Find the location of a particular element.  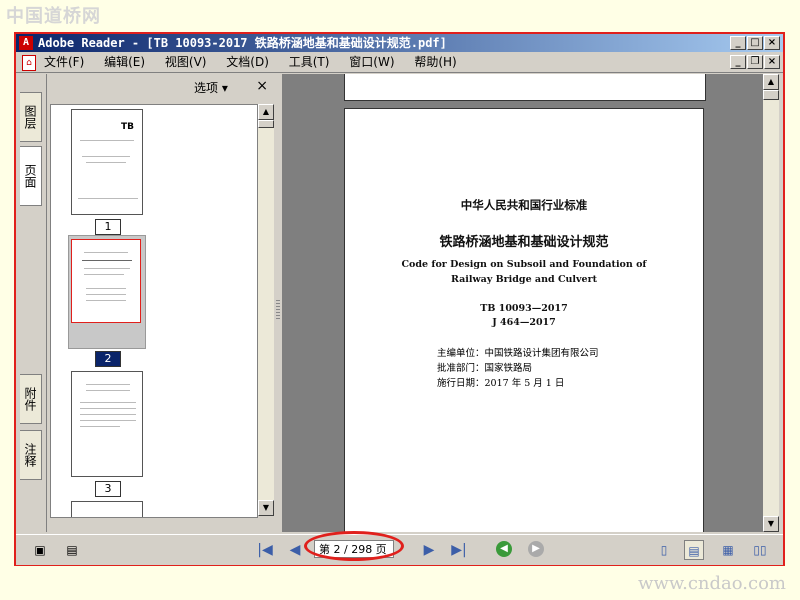

panel-header: 选项 ▾ × is located at coordinates (161, 87).